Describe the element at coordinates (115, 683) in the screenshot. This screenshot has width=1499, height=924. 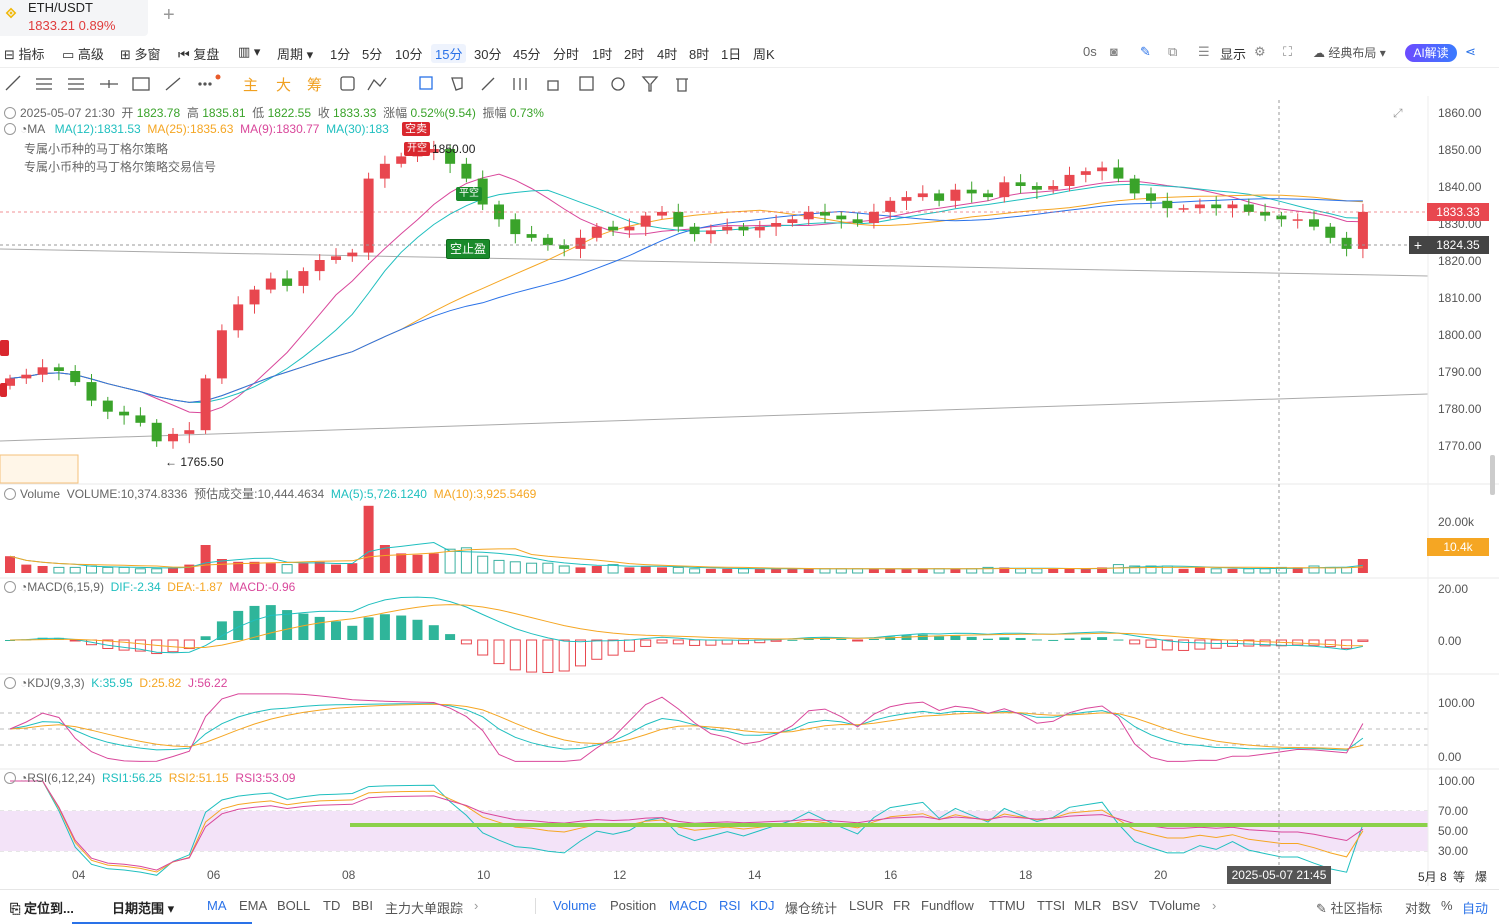
I see `kdj-legend: ◔KDJ(9,3,3) K:35.95 D:25.82 J:56.22` at that location.